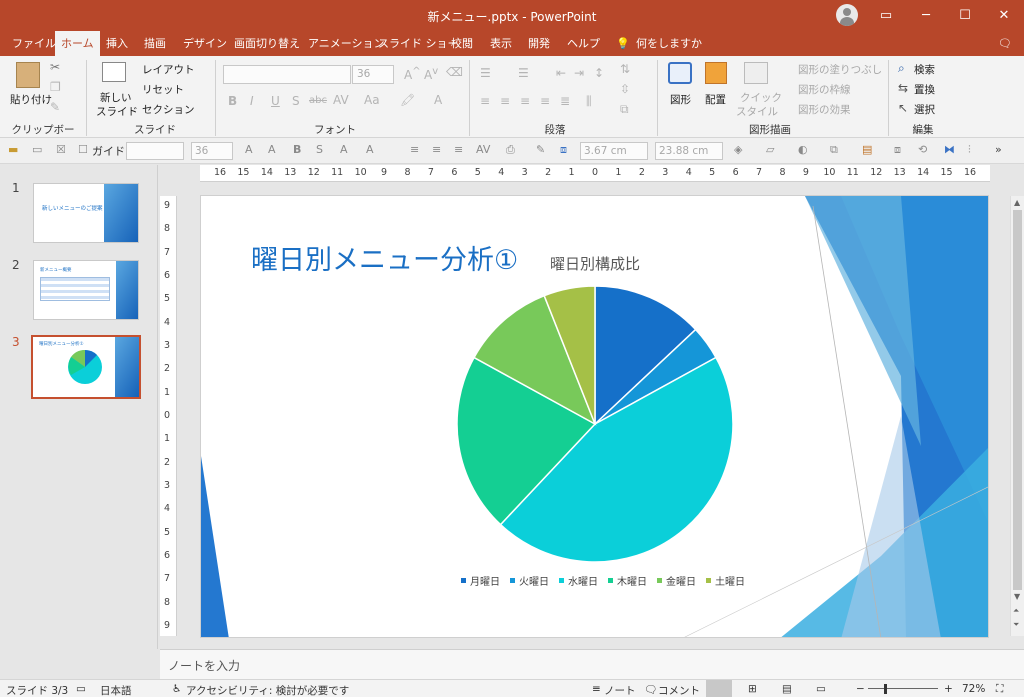 The height and width of the screenshot is (697, 1024). What do you see at coordinates (847, 15) in the screenshot?
I see `account-avatar` at bounding box center [847, 15].